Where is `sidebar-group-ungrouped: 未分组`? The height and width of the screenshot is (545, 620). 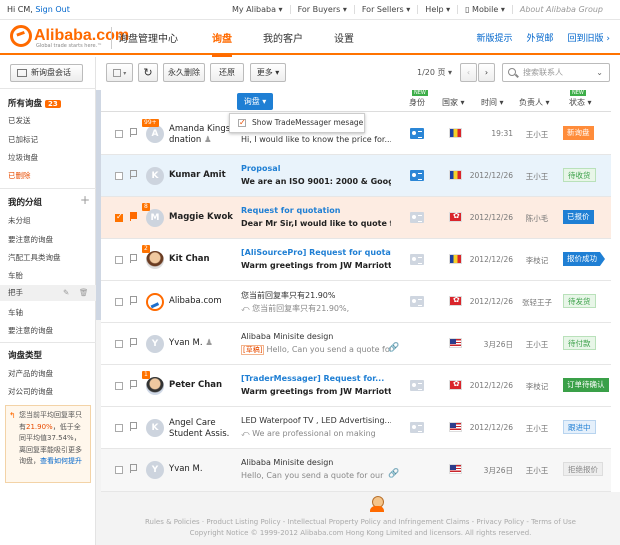 sidebar-group-ungrouped: 未分组 is located at coordinates (19, 220).